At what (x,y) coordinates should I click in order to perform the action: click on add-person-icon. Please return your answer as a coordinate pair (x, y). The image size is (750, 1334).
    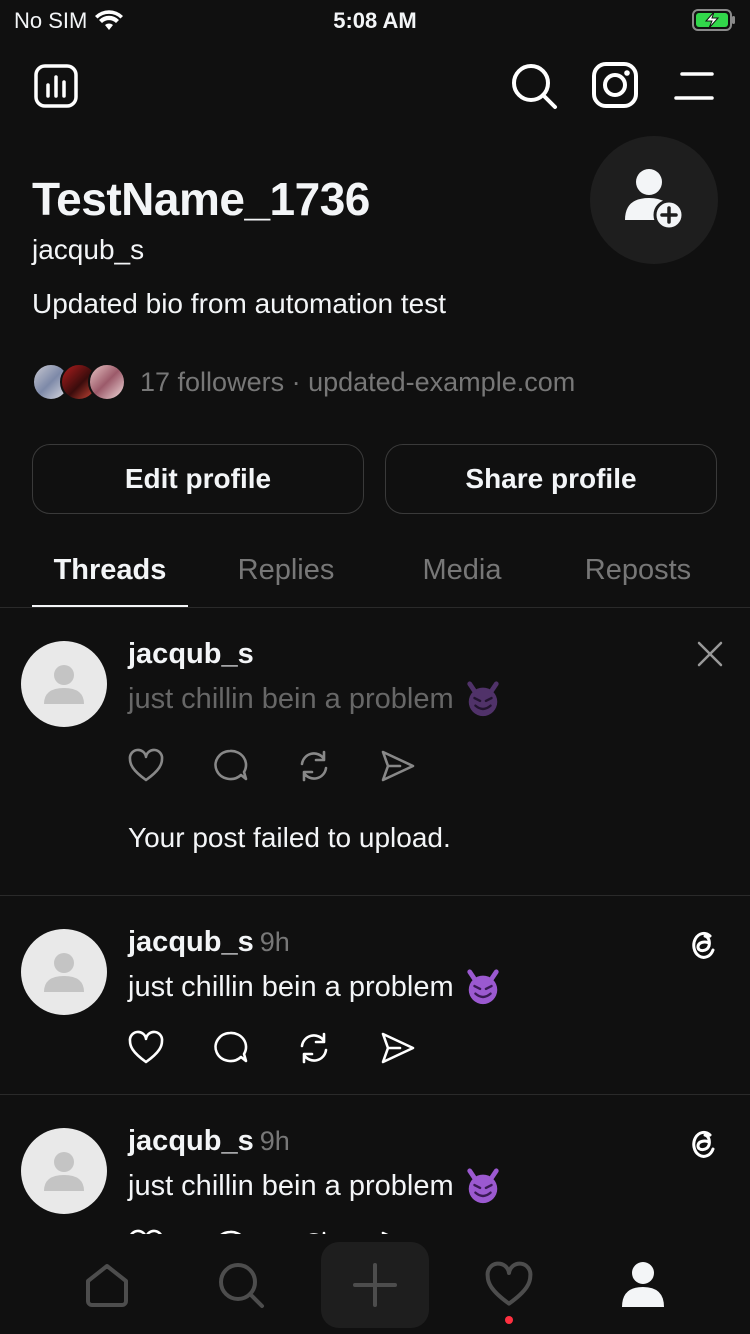
    Looking at the image, I should click on (655, 200).